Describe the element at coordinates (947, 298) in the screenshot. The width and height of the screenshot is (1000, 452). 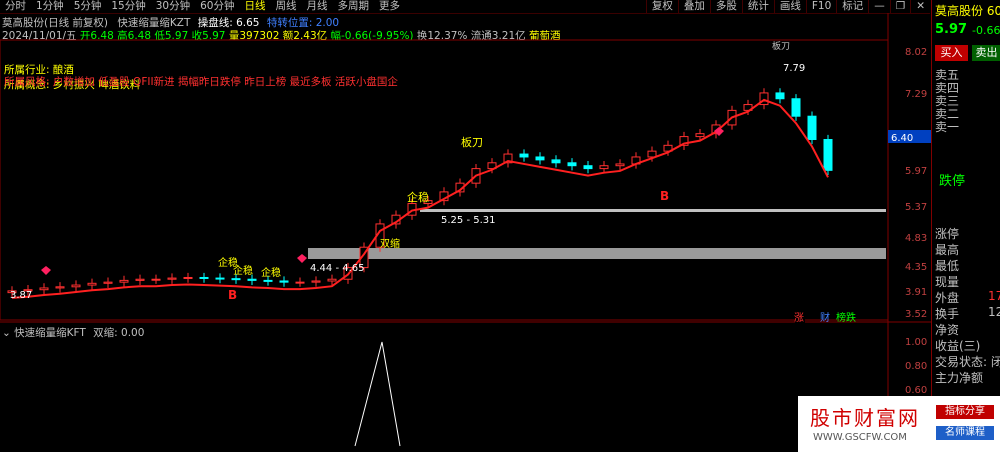
I see `stat-row: 外盘` at that location.